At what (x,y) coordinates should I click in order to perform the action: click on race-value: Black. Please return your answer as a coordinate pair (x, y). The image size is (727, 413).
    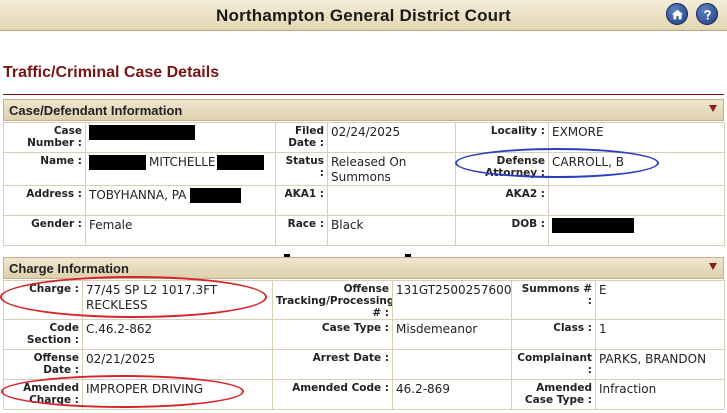
    Looking at the image, I should click on (391, 230).